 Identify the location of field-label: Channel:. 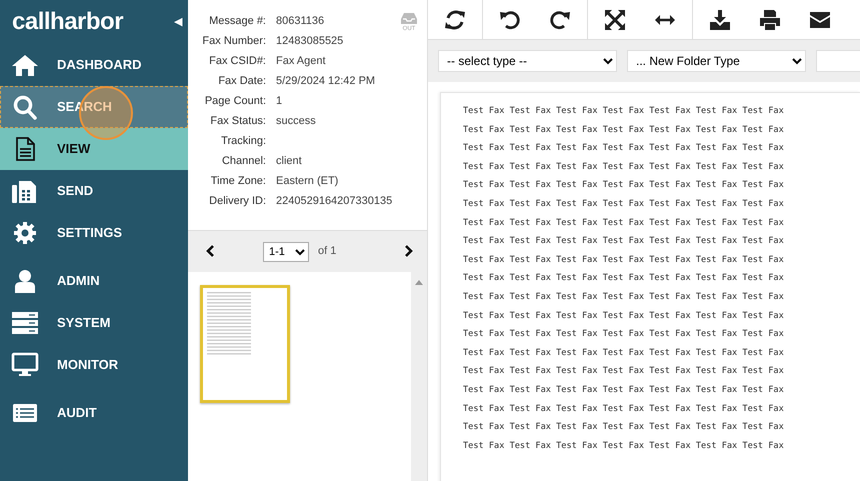
(243, 161).